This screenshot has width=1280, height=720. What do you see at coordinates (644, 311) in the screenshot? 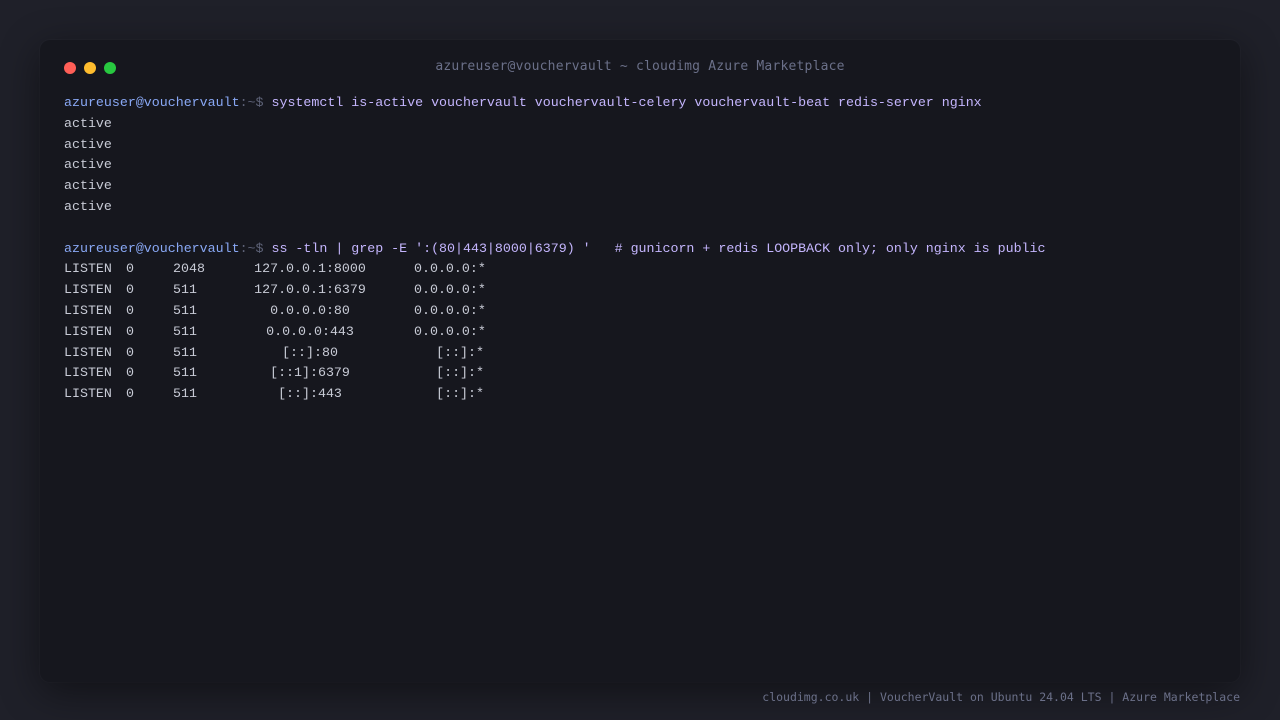
I see `socket-row: LISTEN 0 511 0.0.0.0:80 0.0.0.0:*` at bounding box center [644, 311].